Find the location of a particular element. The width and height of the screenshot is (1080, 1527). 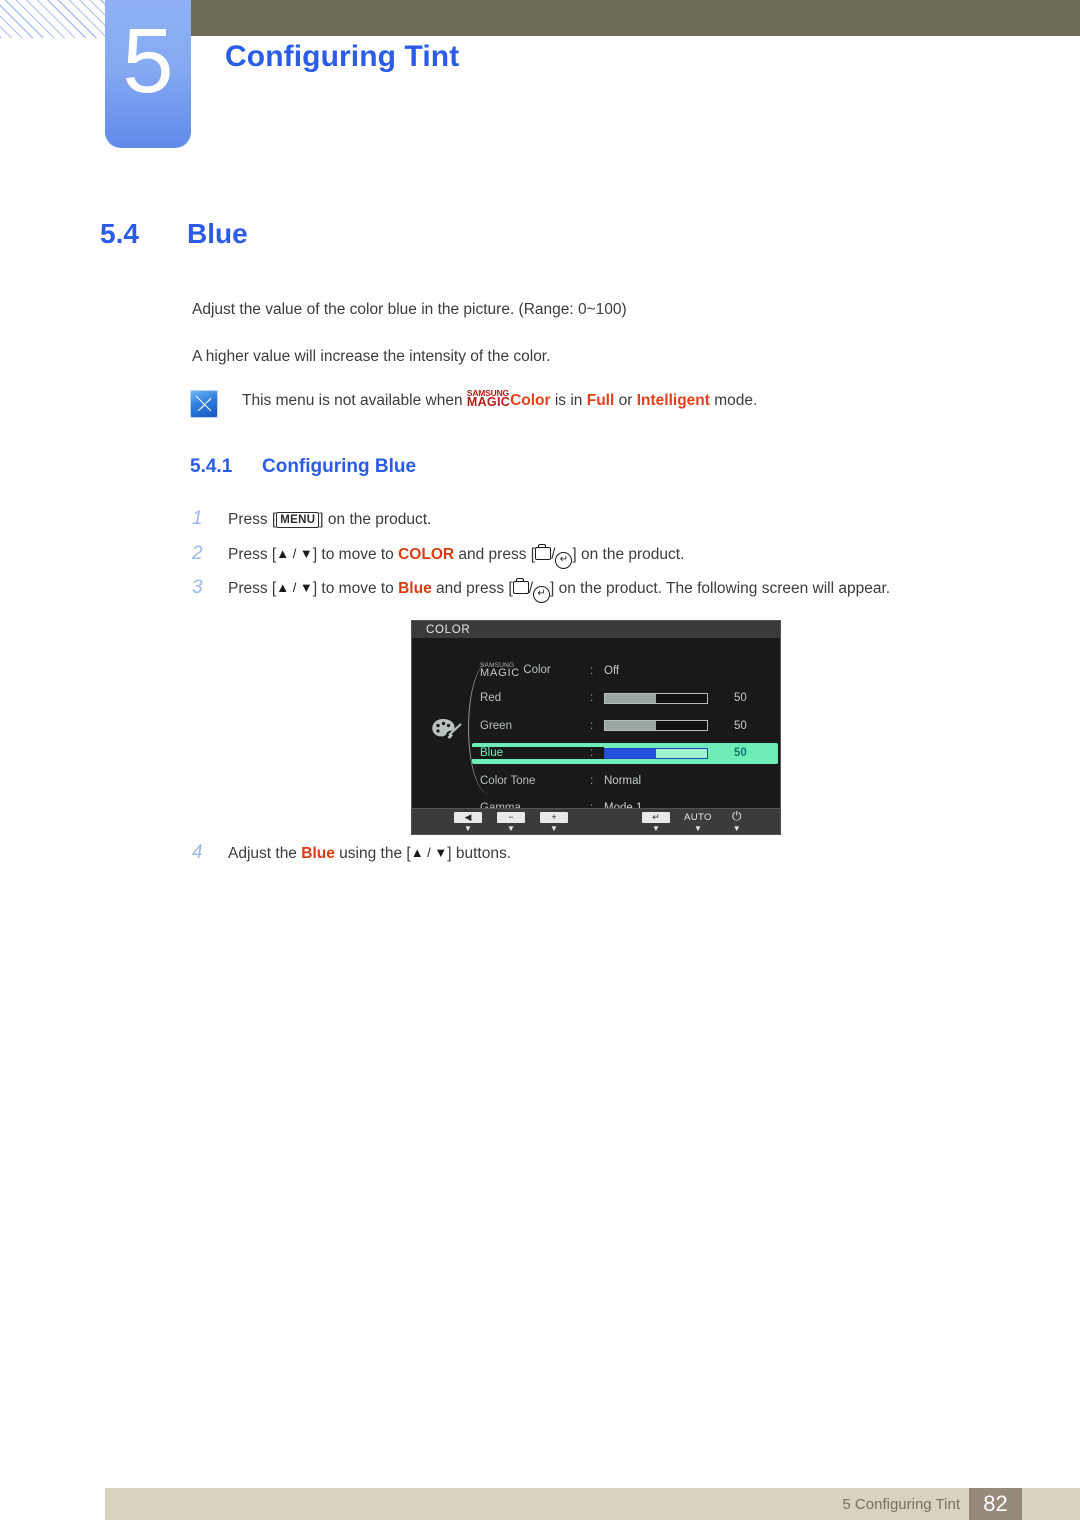

step-1: 1 Press [MENU] on the product. is located at coordinates (311, 519).